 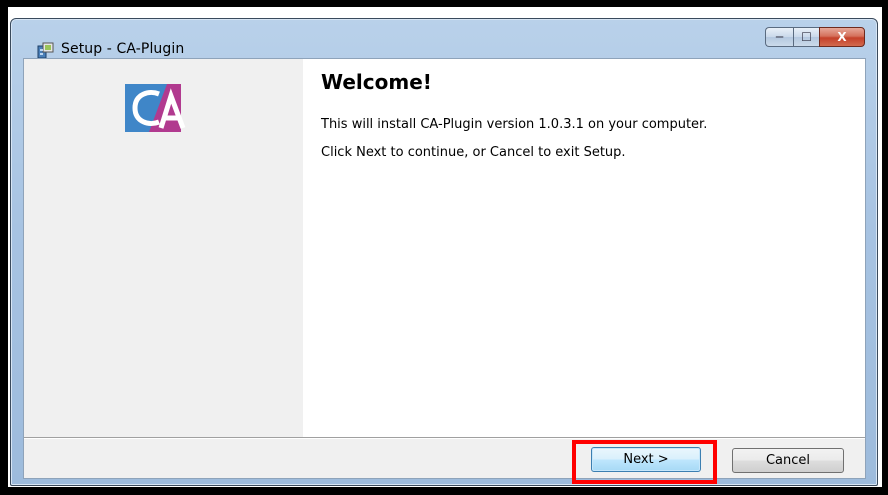 I want to click on wizard-footer: Next > Cancel, so click(x=444, y=458).